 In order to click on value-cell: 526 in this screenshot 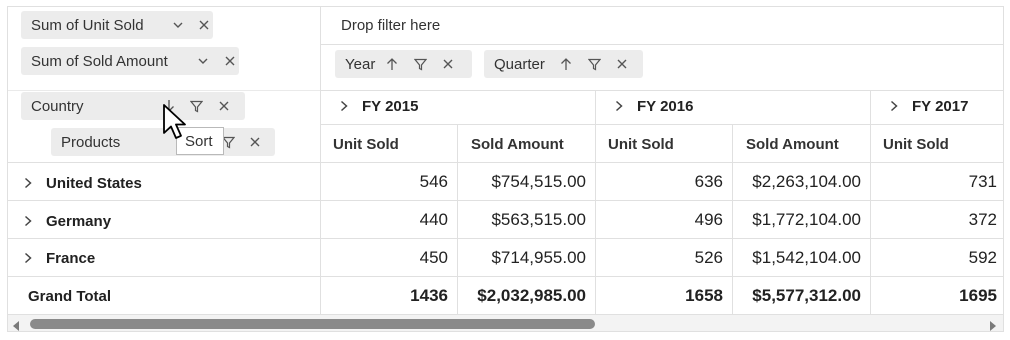, I will do `click(664, 258)`.